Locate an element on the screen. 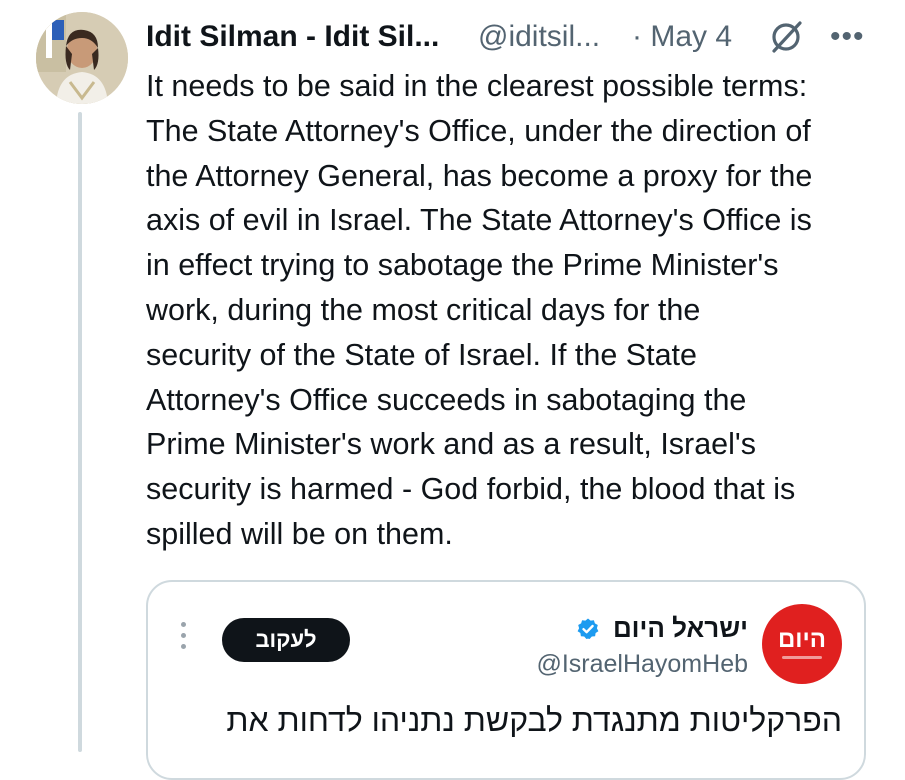  quoted-author-name: ישראל היום is located at coordinates (680, 628).